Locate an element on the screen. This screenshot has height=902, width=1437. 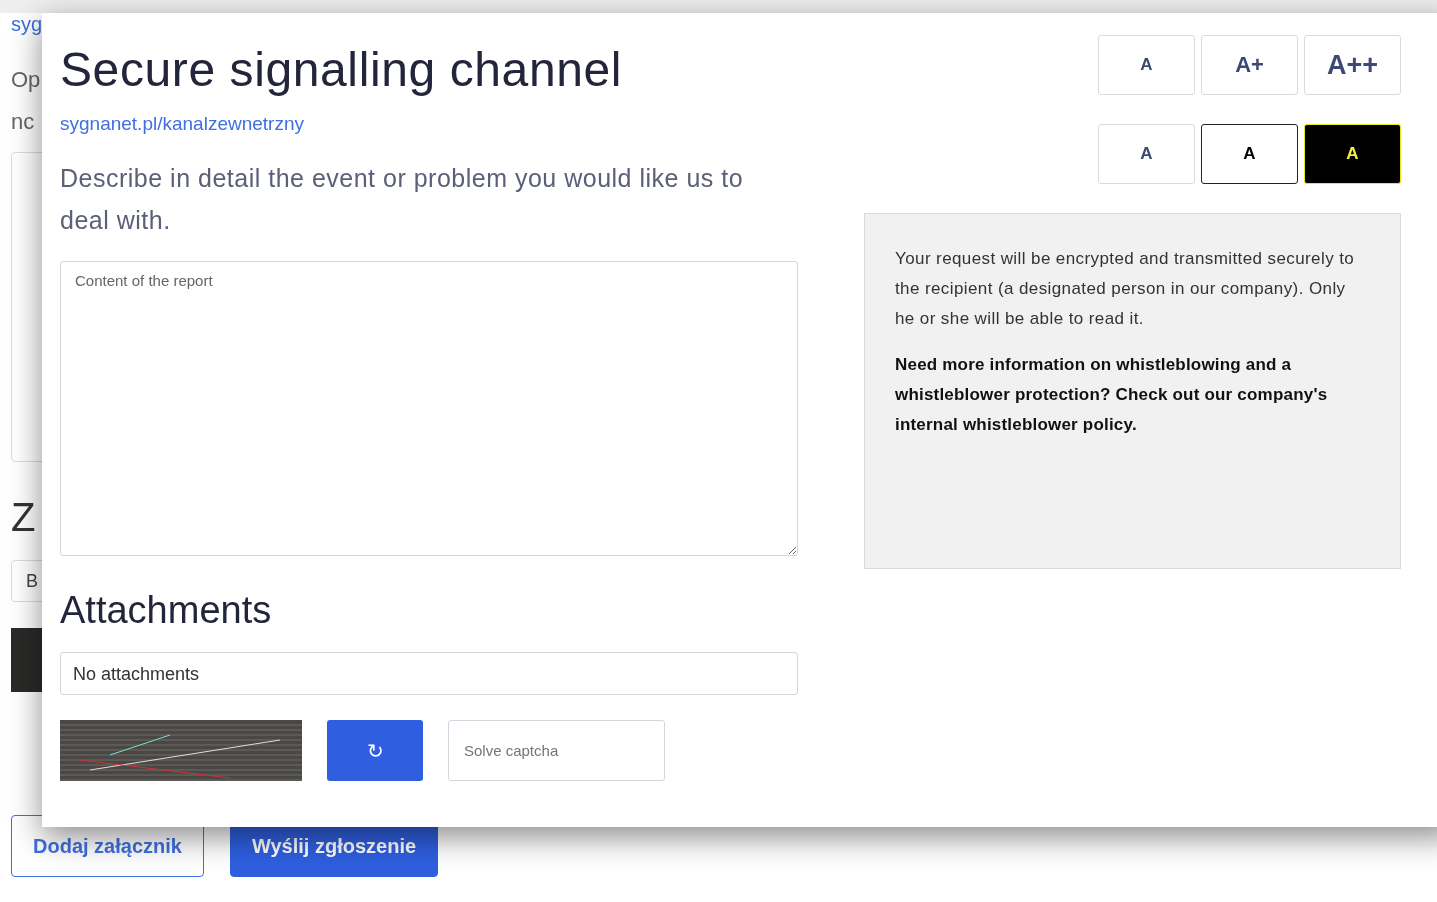
attachments-field: No attachments is located at coordinates (429, 673).